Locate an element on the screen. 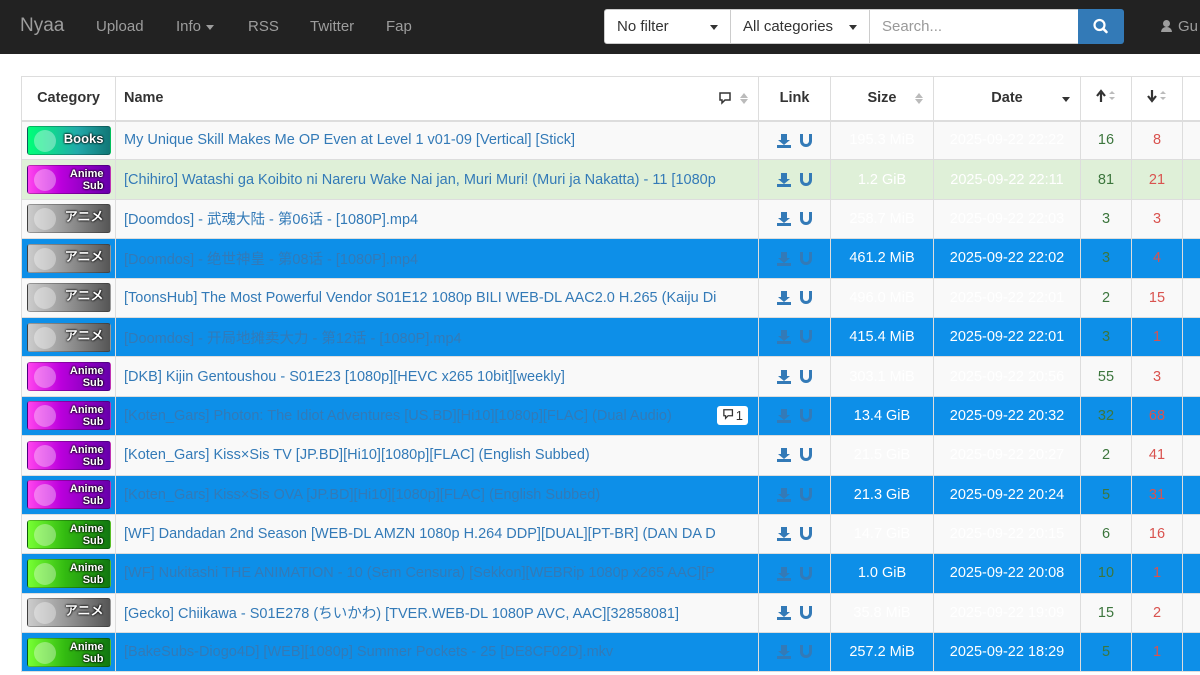  torrent-title-link: [Doomdos] - 绝世神皇 - 第08话 - [1080P].mp4 is located at coordinates (271, 260).